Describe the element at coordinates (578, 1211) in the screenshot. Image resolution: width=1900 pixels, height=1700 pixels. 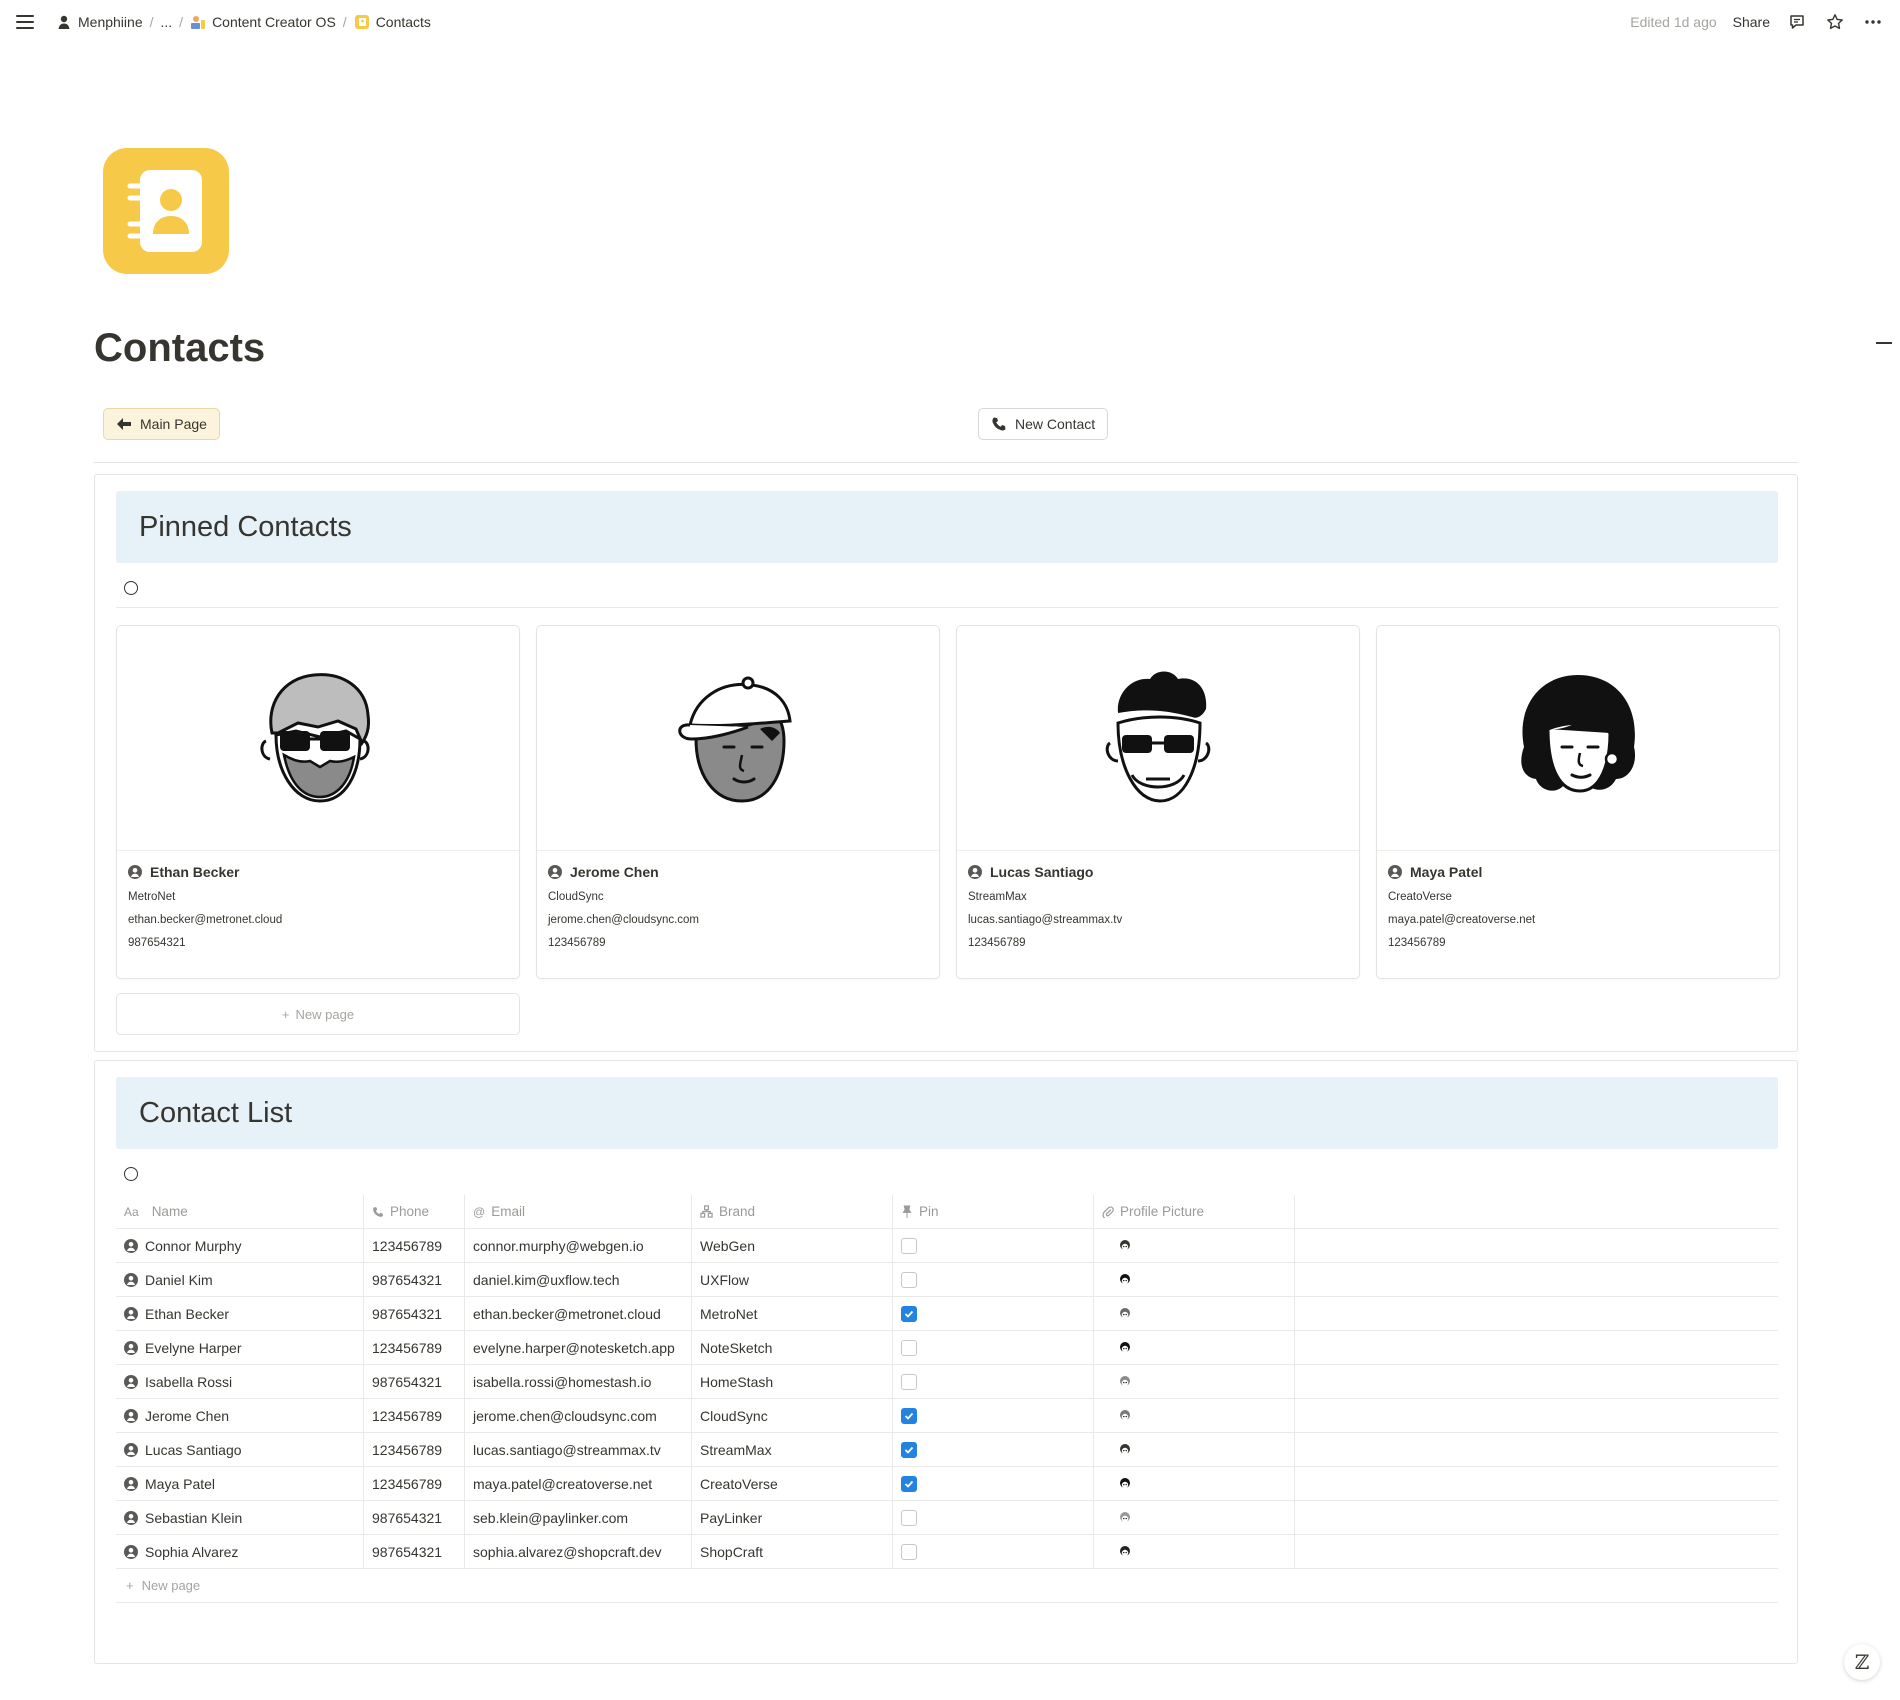
I see `column-header-email: @ Email` at that location.